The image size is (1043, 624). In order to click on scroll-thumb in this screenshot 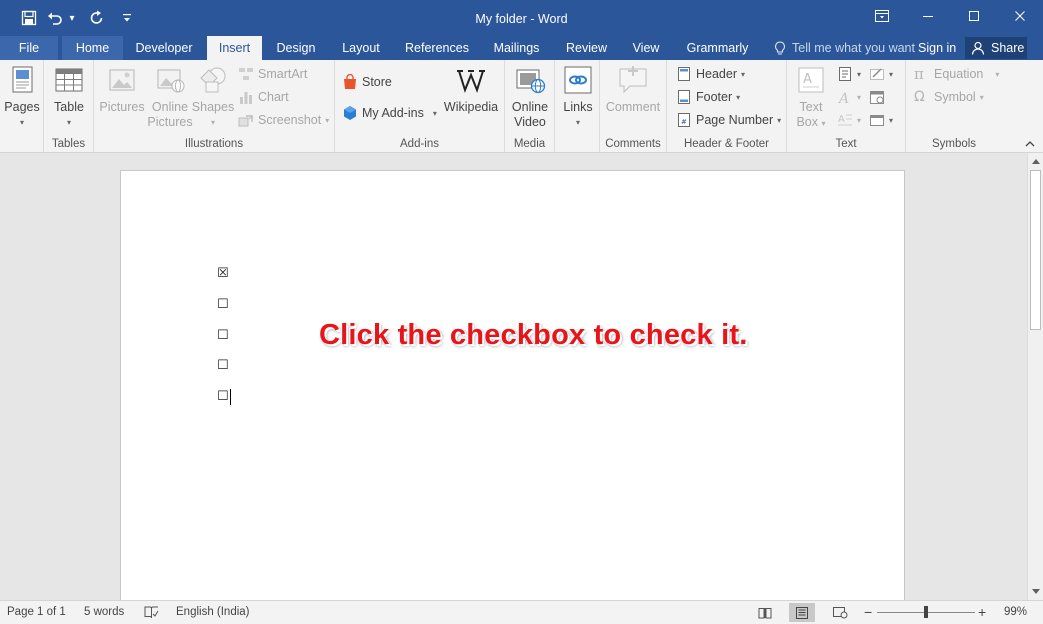, I will do `click(1035, 250)`.